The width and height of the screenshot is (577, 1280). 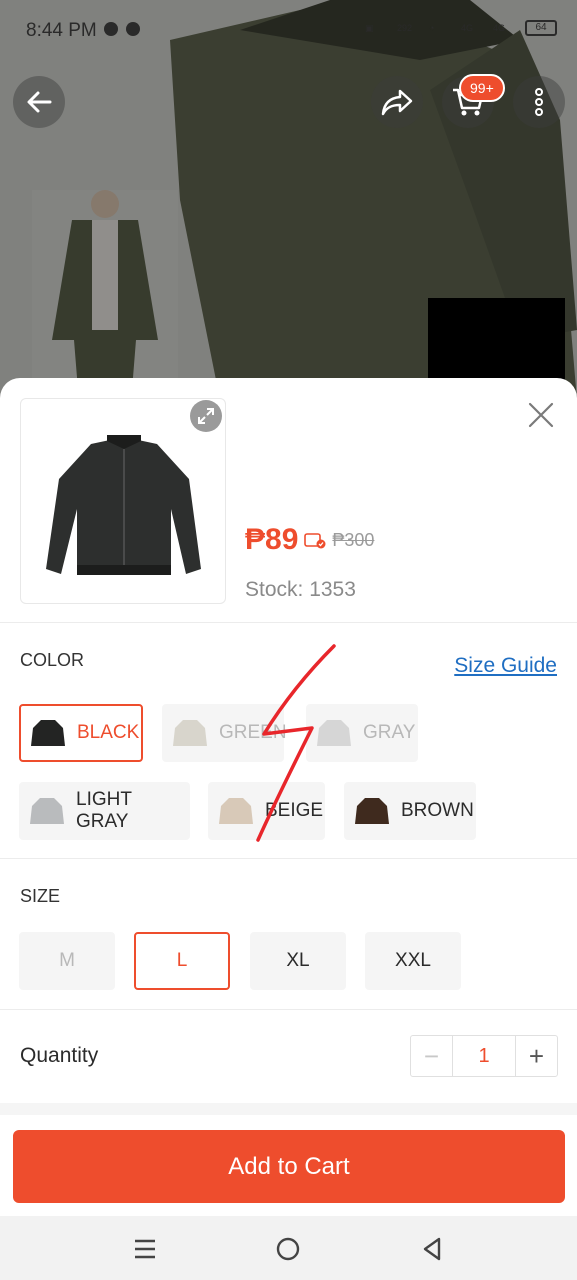 What do you see at coordinates (389, 732) in the screenshot?
I see `color-option-label: GRAY` at bounding box center [389, 732].